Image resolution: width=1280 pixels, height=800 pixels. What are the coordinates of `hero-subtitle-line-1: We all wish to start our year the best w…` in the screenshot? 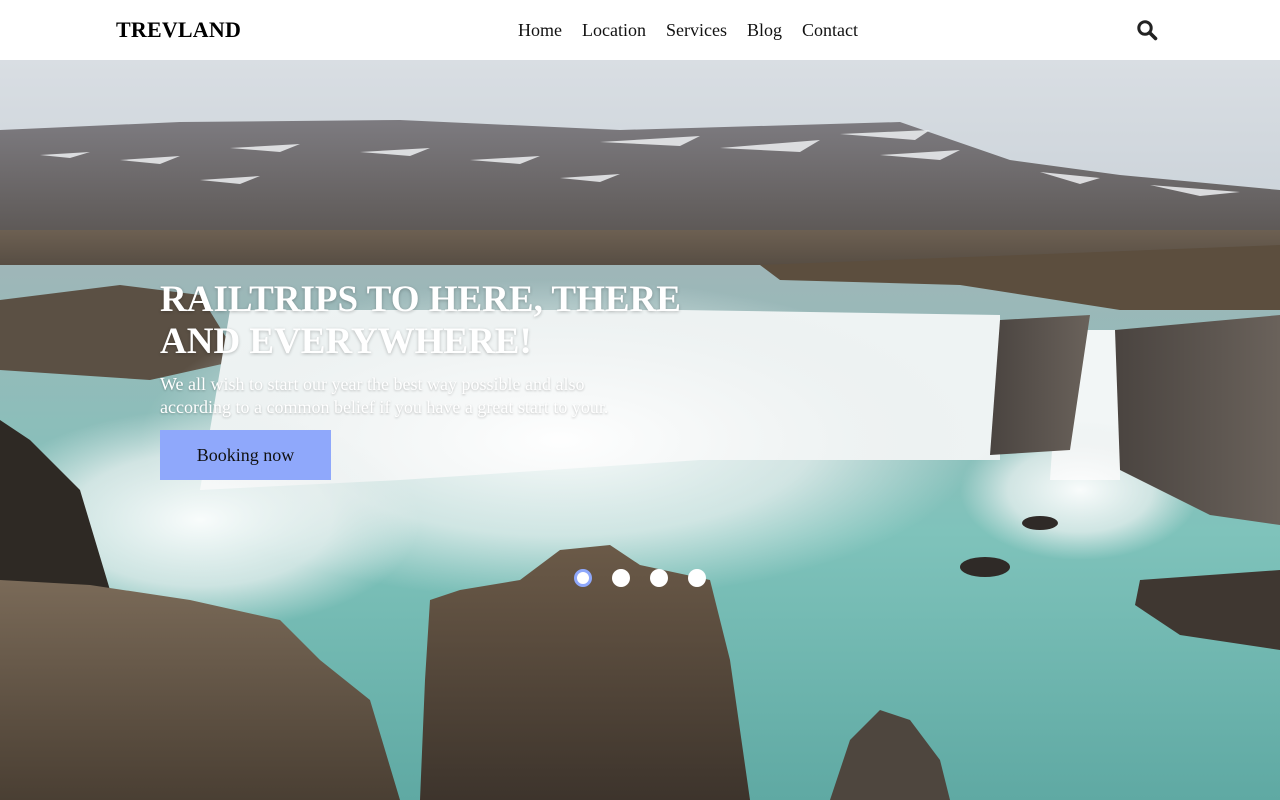 It's located at (372, 384).